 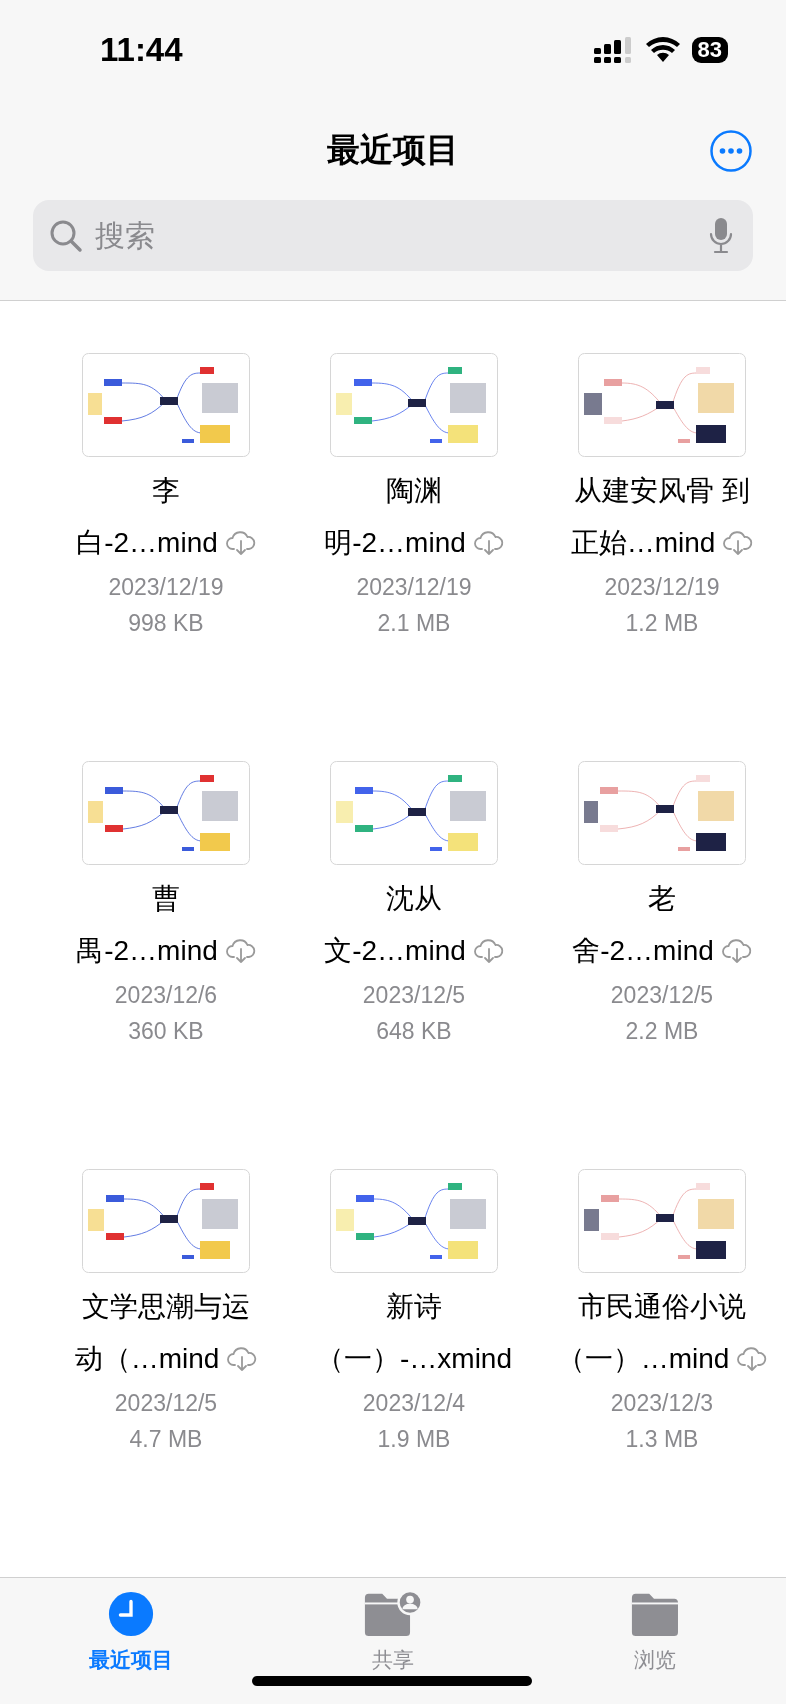 What do you see at coordinates (414, 1439) in the screenshot?
I see `file-size: 1.9 MB` at bounding box center [414, 1439].